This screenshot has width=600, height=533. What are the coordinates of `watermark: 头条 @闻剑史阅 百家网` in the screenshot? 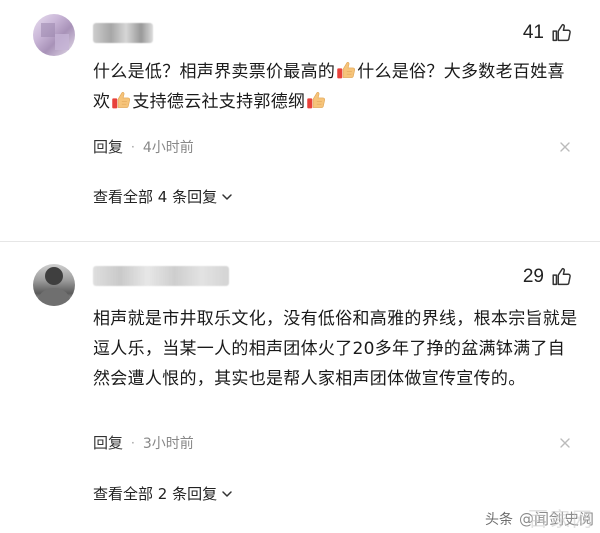 It's located at (539, 519).